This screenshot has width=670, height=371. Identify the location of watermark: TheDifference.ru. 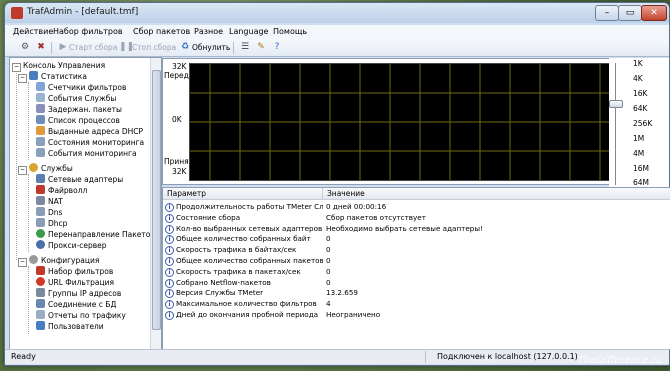
(620, 360).